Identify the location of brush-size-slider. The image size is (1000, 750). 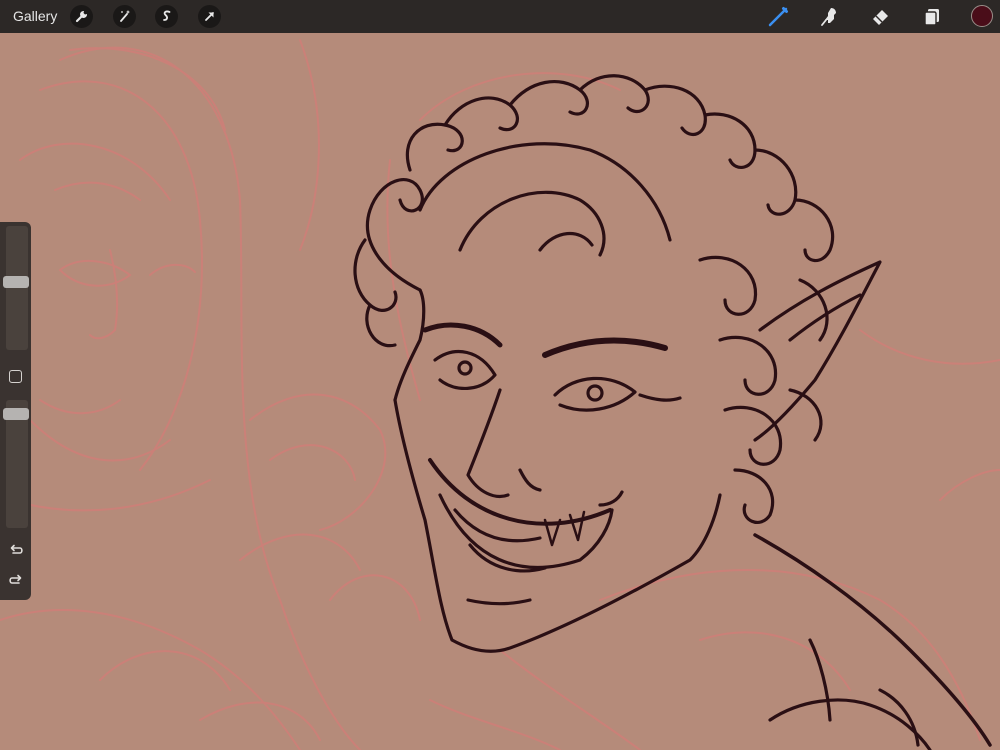
(16, 288).